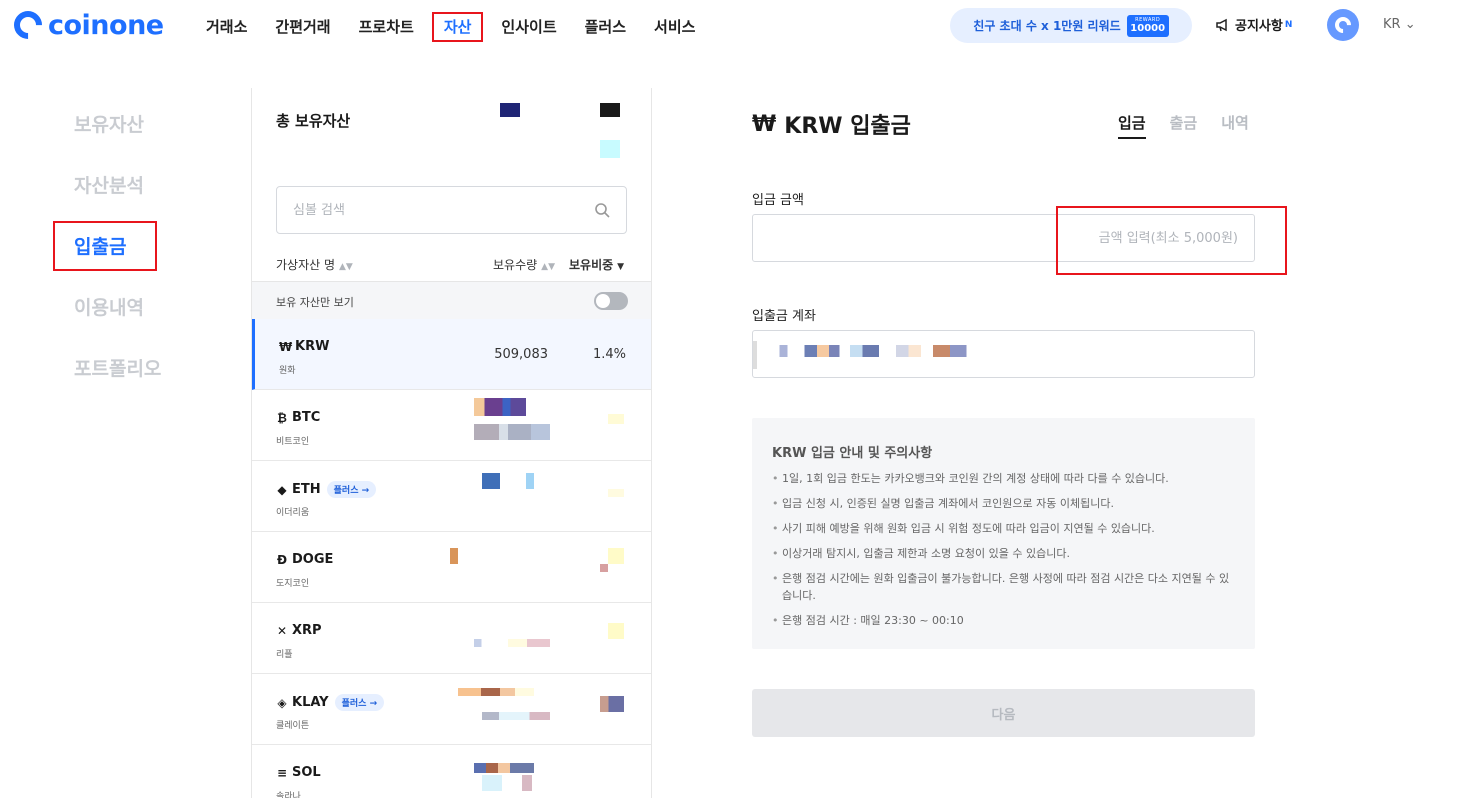 The height and width of the screenshot is (798, 1482). Describe the element at coordinates (852, 453) in the screenshot. I see `notice-title: KRW 입금 안내 및 주의사항` at that location.